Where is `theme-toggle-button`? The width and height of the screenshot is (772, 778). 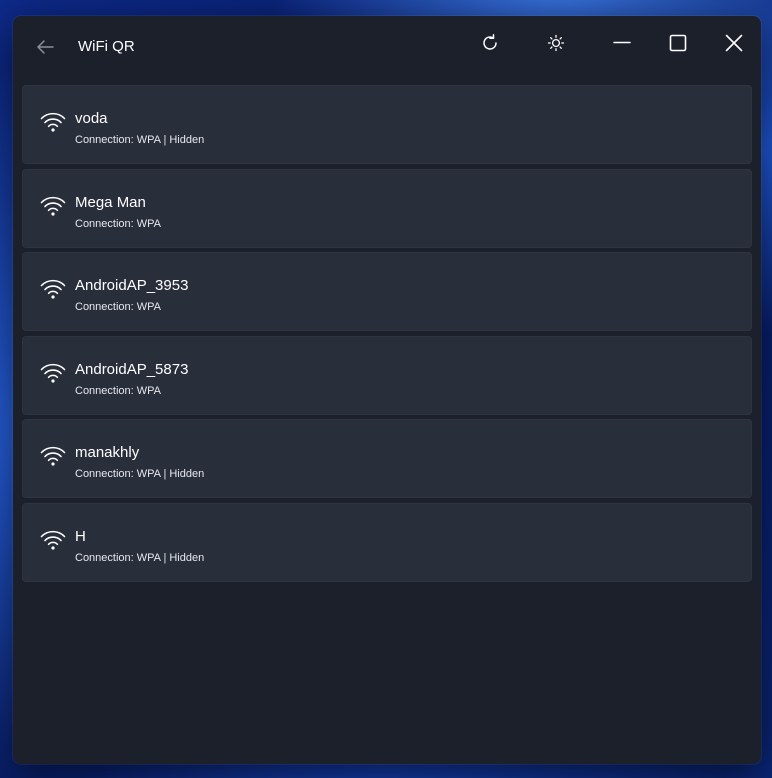 theme-toggle-button is located at coordinates (556, 43).